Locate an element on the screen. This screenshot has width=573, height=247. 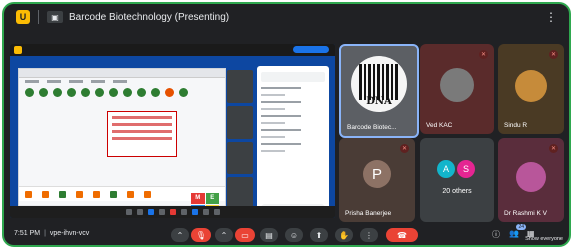
info-icon: ⓘ is located at coordinates (496, 234).